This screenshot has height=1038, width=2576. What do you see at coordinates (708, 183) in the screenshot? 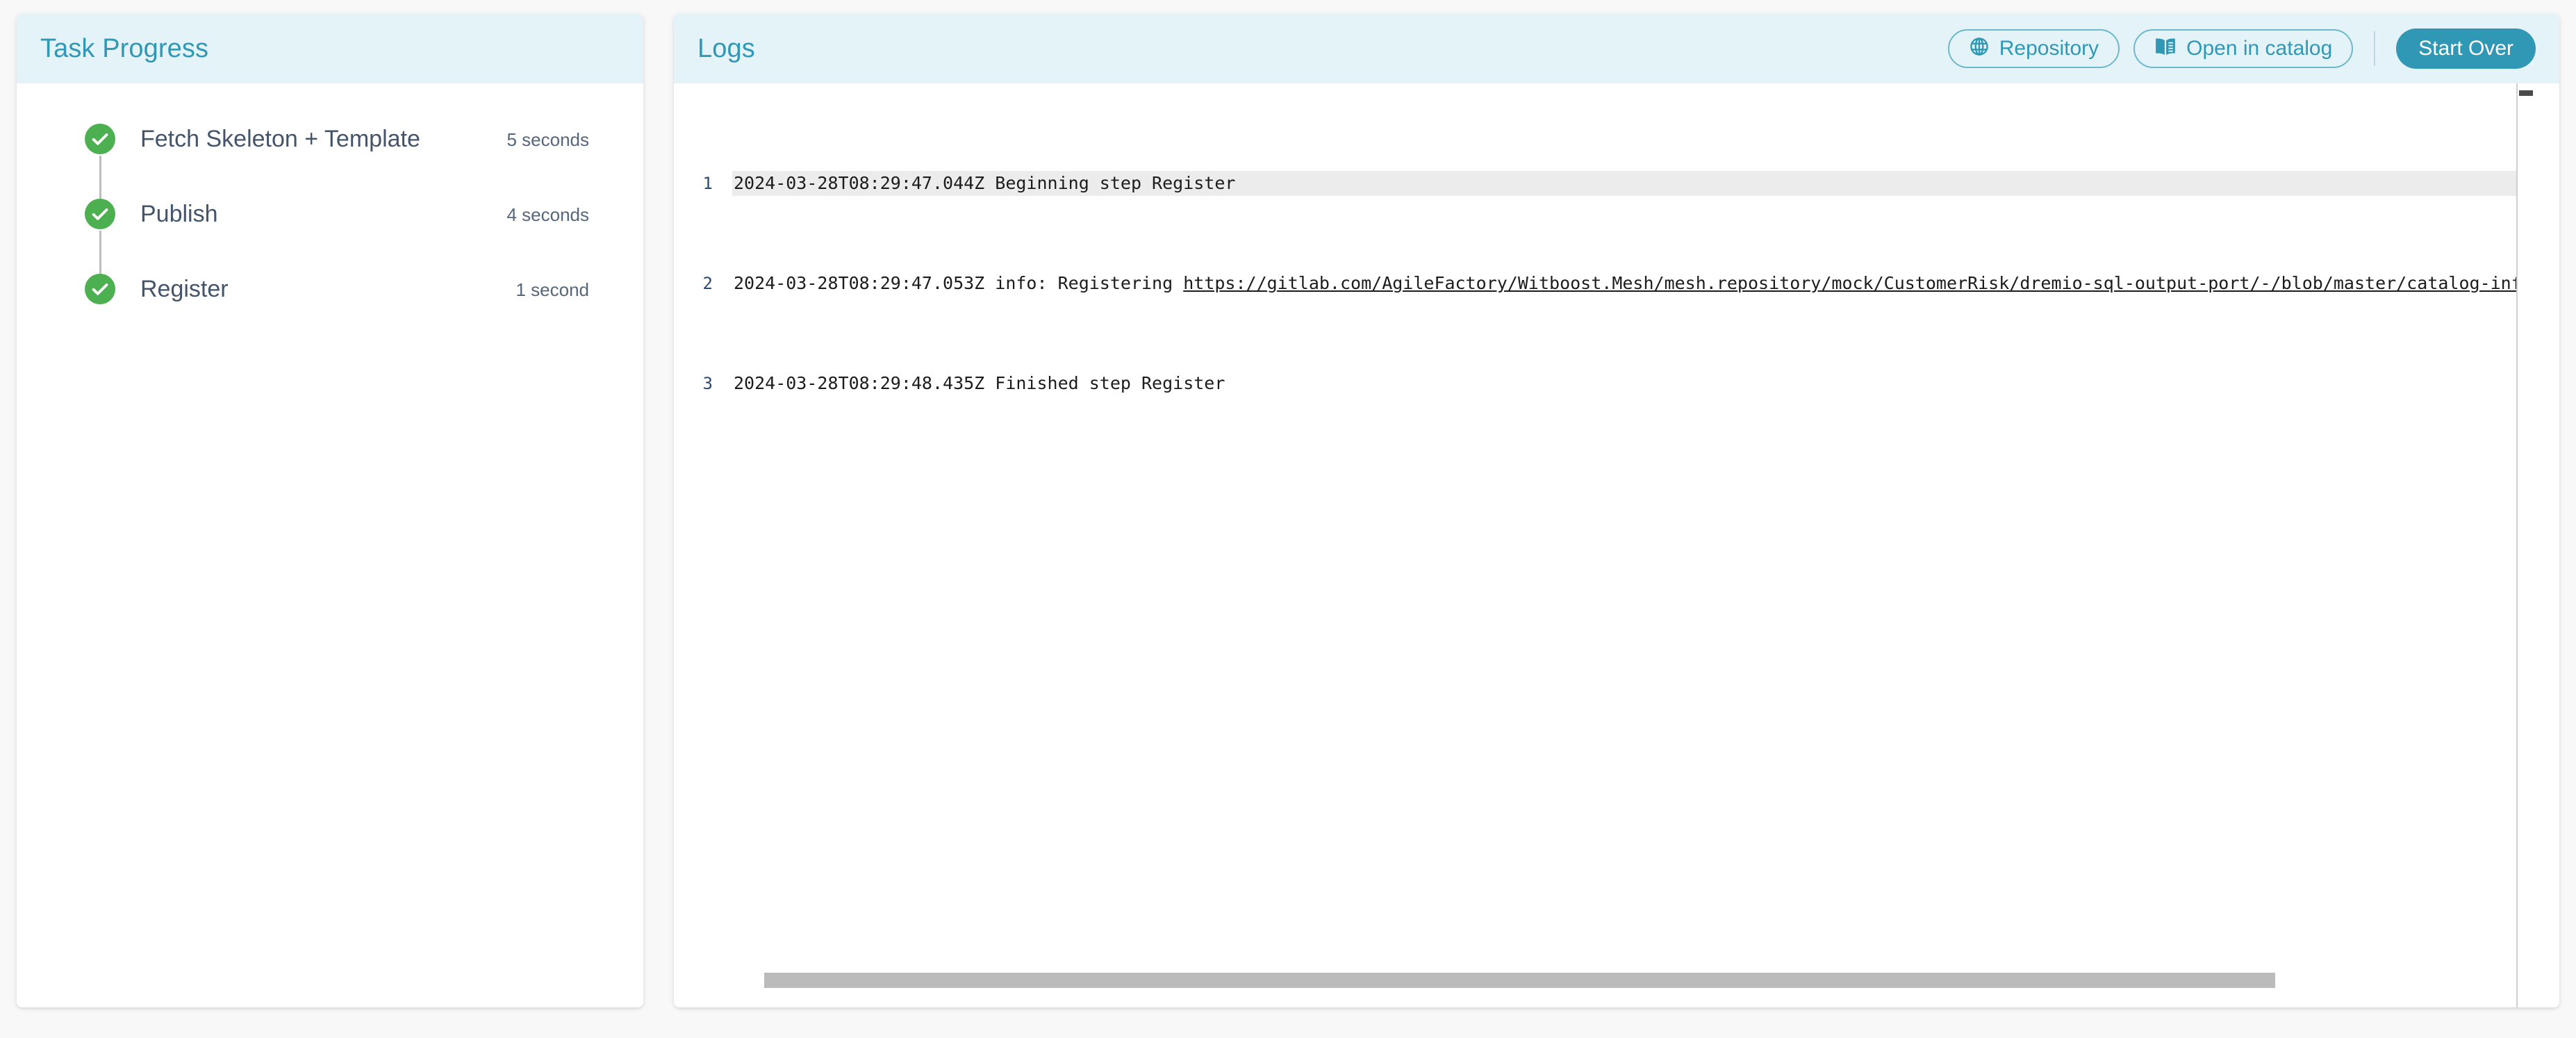
I see `log-line-number: 1` at bounding box center [708, 183].